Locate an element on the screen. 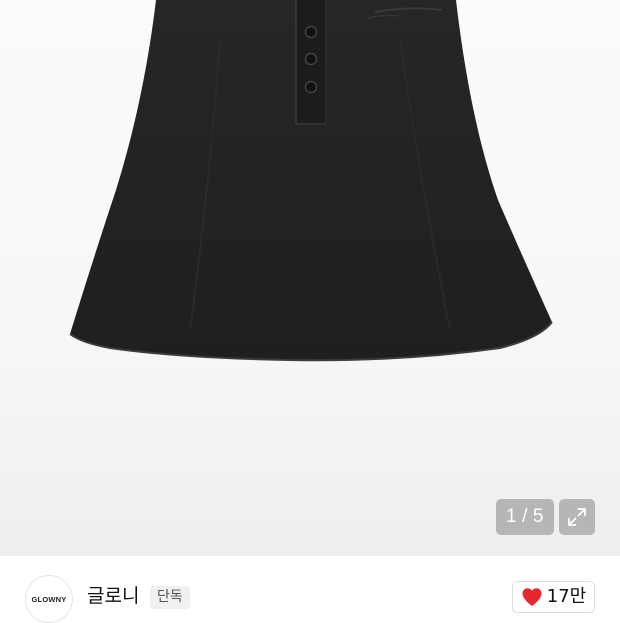  like-count: 17만 is located at coordinates (566, 596).